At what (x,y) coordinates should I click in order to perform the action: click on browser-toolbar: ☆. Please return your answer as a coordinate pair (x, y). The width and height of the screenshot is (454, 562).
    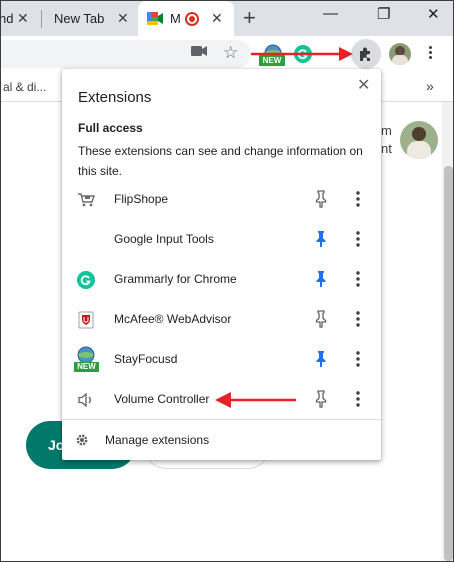
    Looking at the image, I should click on (227, 54).